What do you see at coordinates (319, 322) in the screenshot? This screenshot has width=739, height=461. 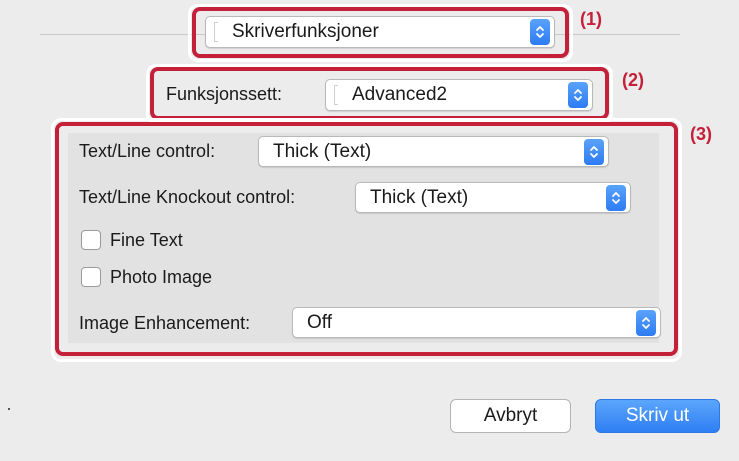 I see `image-enhancement-value: Off` at bounding box center [319, 322].